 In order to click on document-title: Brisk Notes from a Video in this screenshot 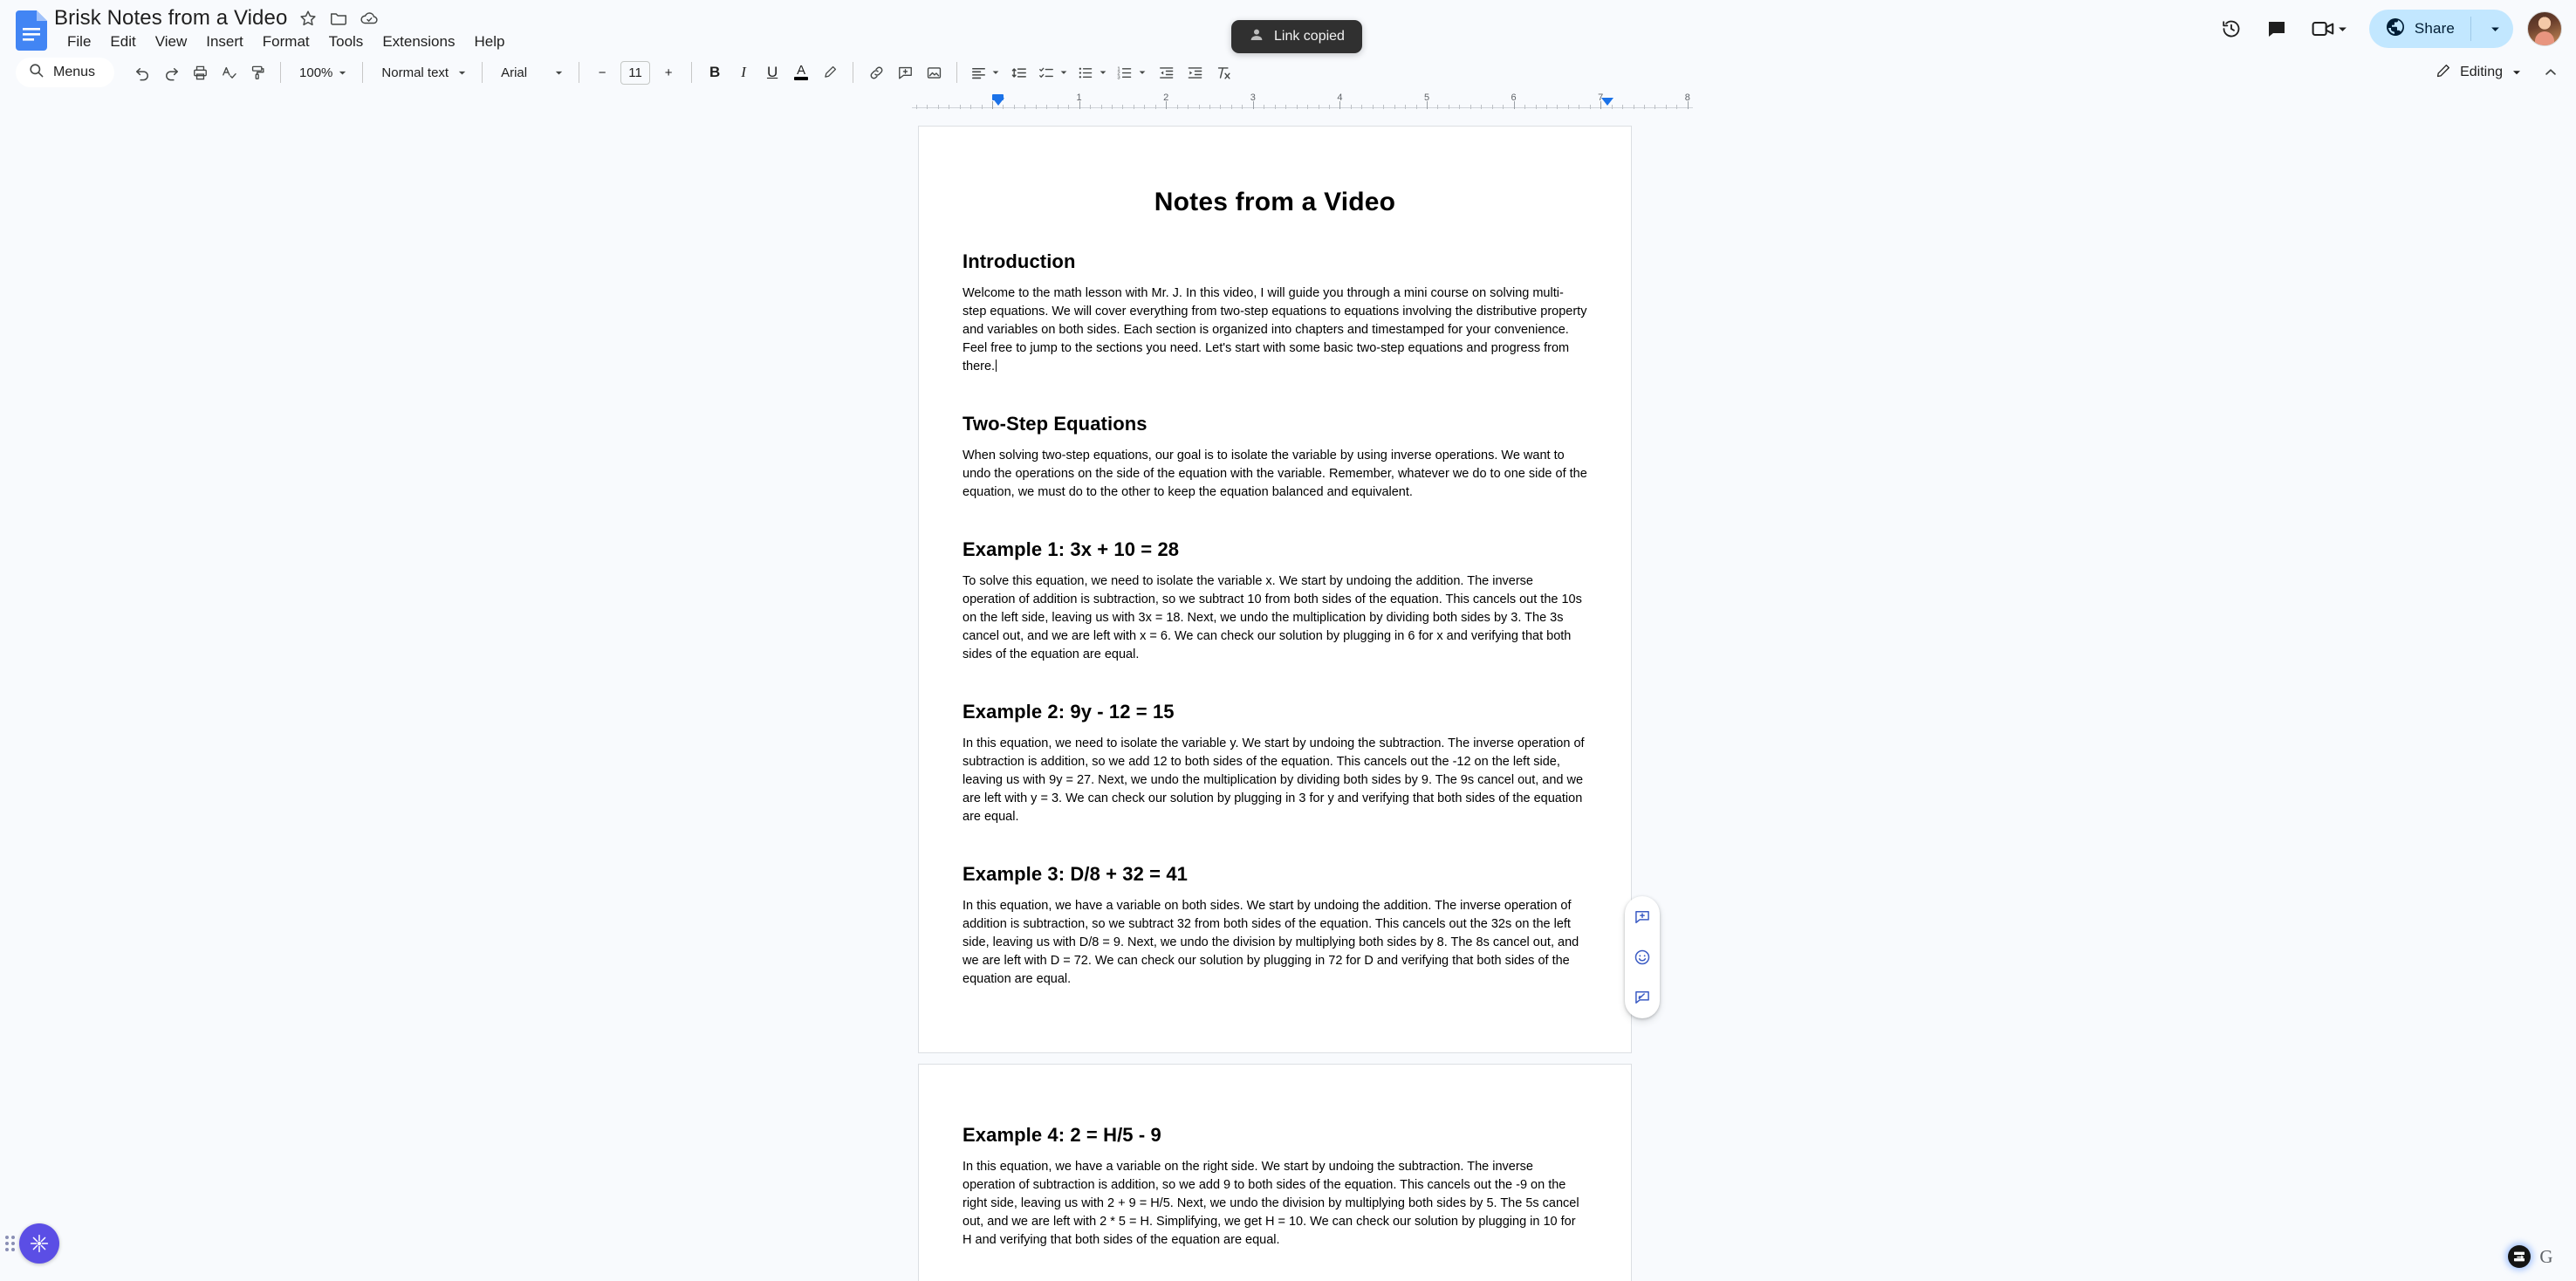, I will do `click(170, 18)`.